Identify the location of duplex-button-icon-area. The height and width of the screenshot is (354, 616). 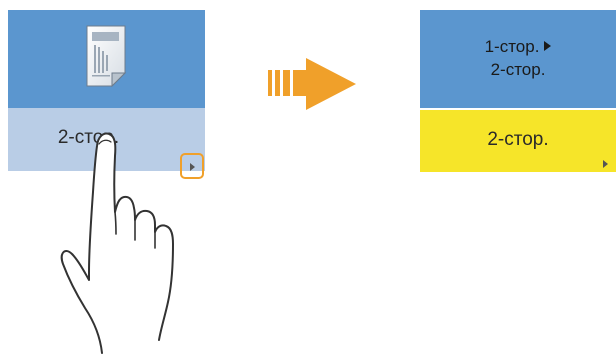
(106, 59).